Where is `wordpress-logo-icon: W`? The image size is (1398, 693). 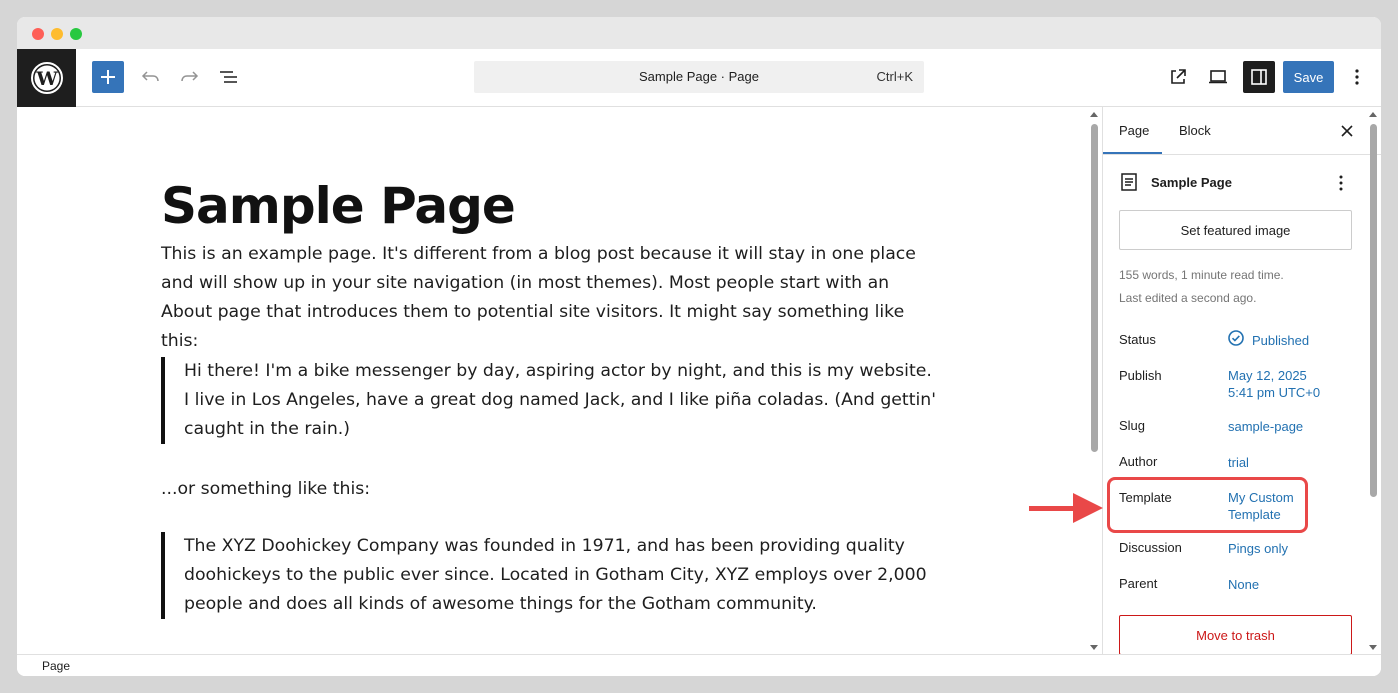 wordpress-logo-icon: W is located at coordinates (46, 78).